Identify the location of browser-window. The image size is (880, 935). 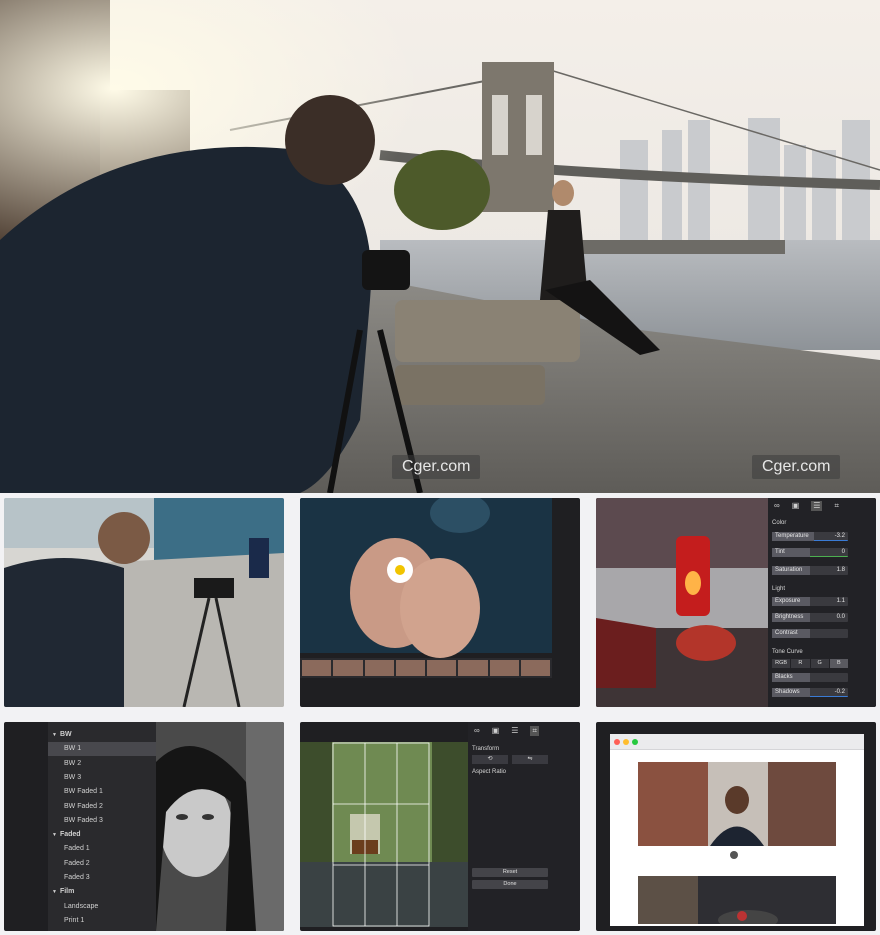
(737, 830).